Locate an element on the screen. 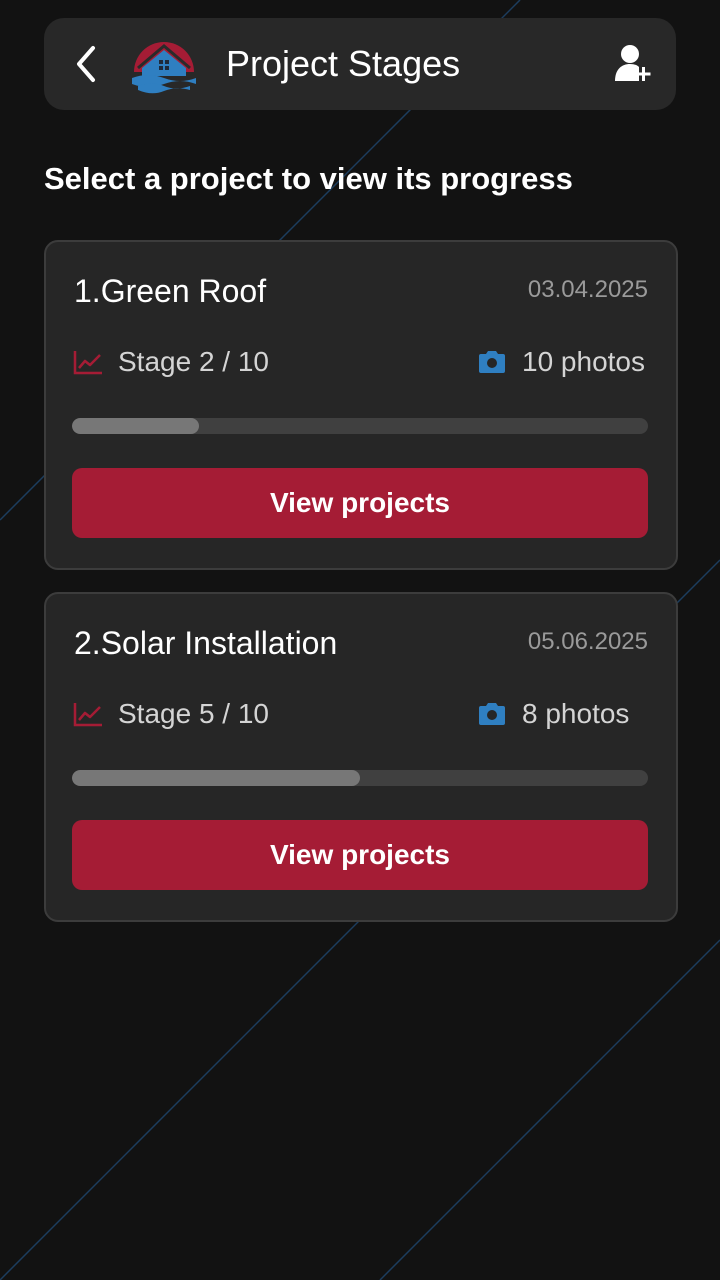  stage-info: Stage 2 / 10 is located at coordinates (170, 362).